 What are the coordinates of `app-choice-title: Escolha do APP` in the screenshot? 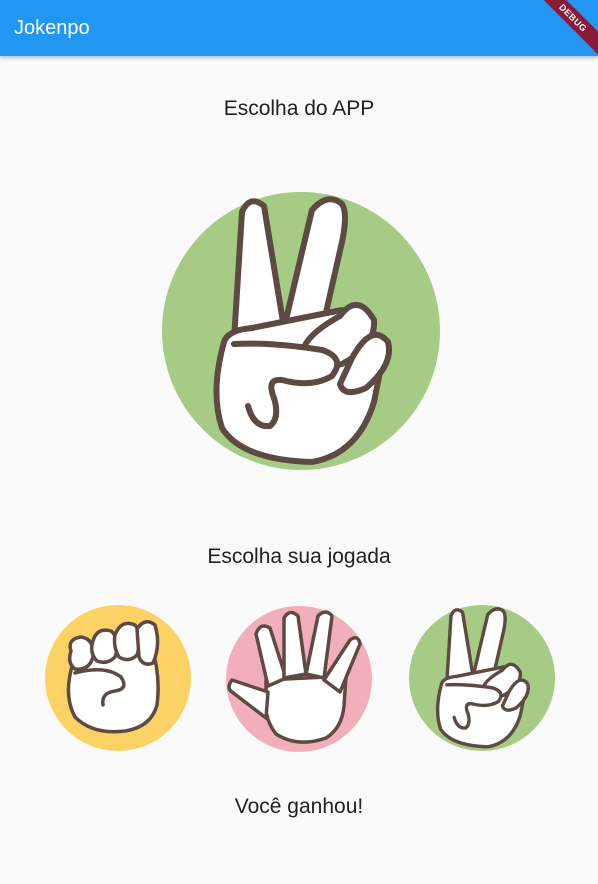 It's located at (299, 108).